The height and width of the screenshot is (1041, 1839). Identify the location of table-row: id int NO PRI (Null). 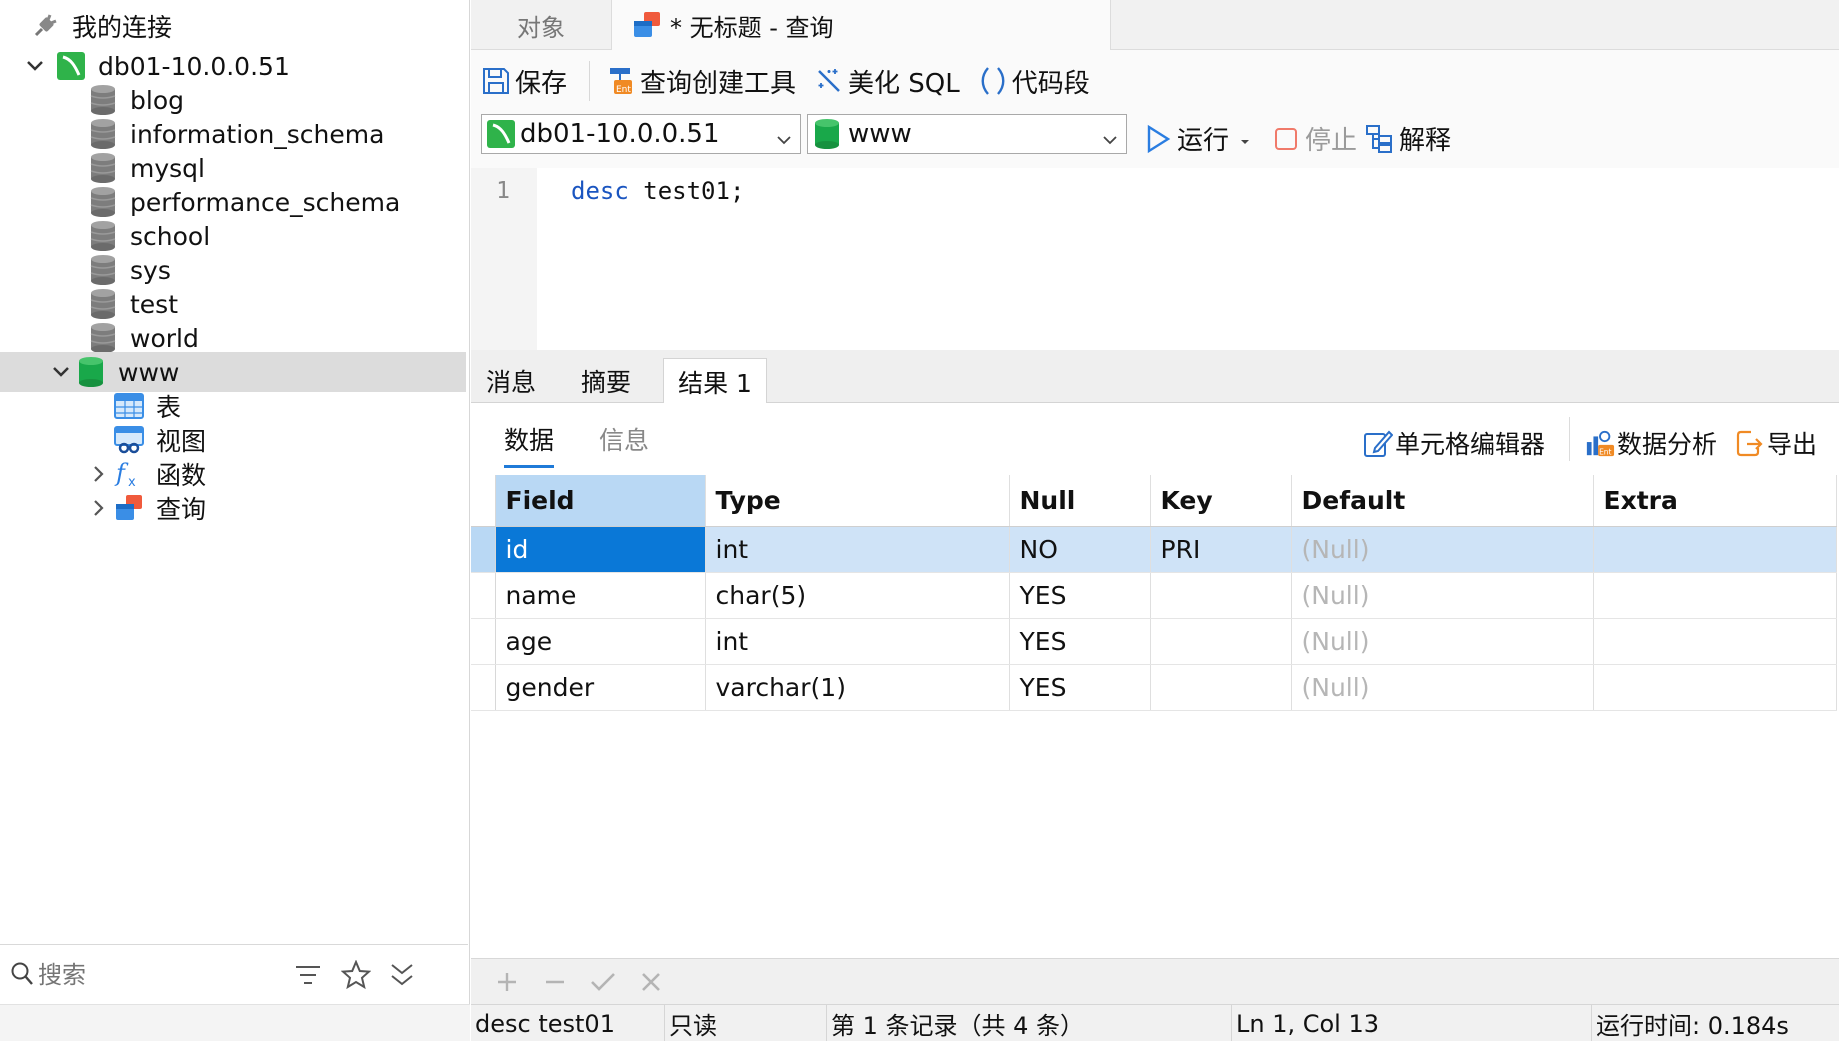
(1154, 549).